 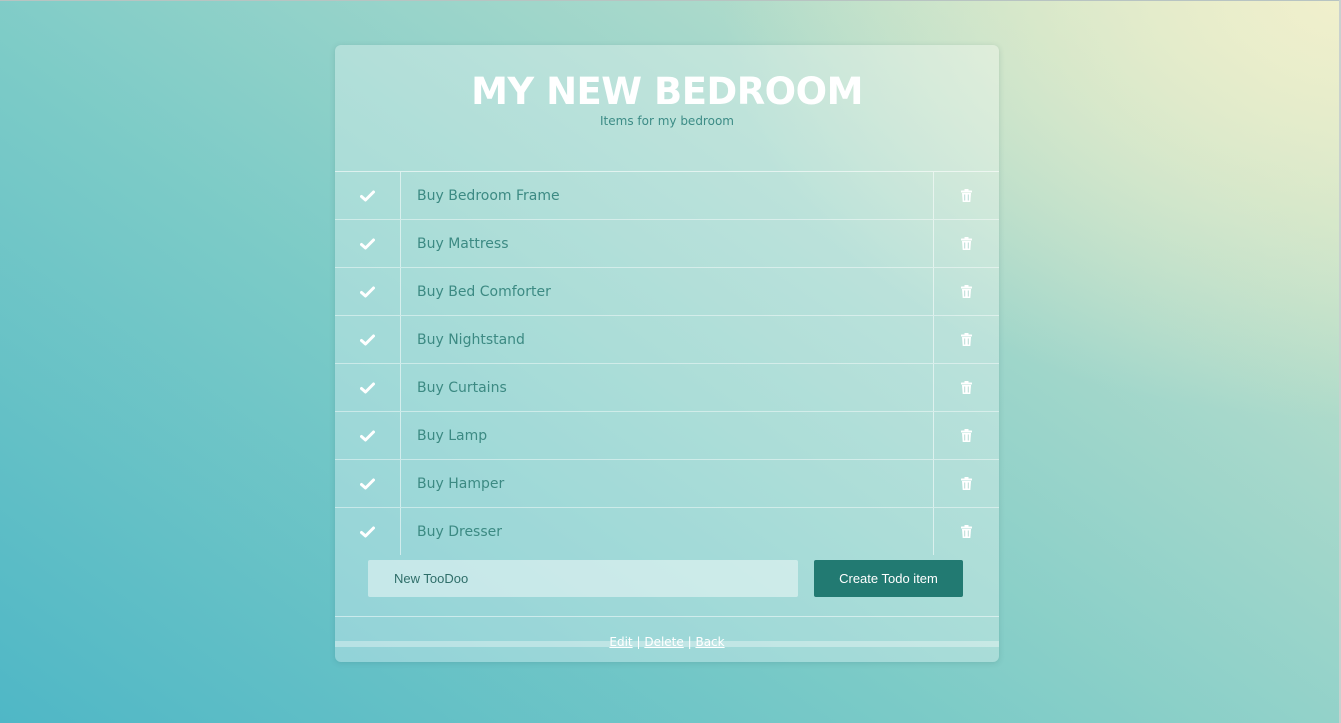 I want to click on page-title: MY NEW BEDROOM, so click(x=667, y=91).